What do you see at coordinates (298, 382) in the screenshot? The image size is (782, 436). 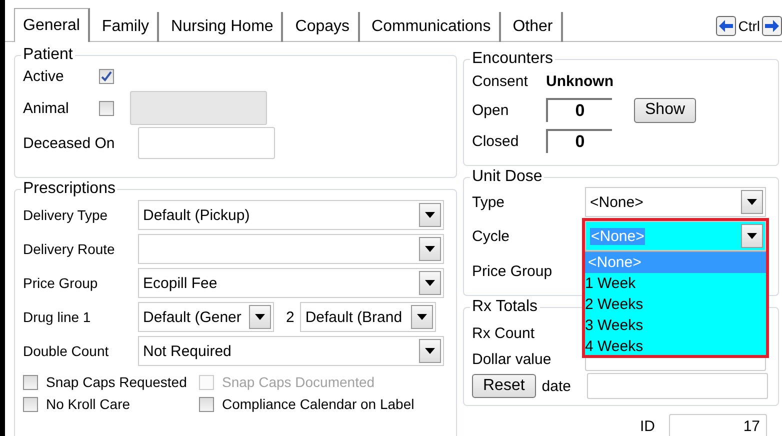 I see `checkbox-label: Snap Caps Documented` at bounding box center [298, 382].